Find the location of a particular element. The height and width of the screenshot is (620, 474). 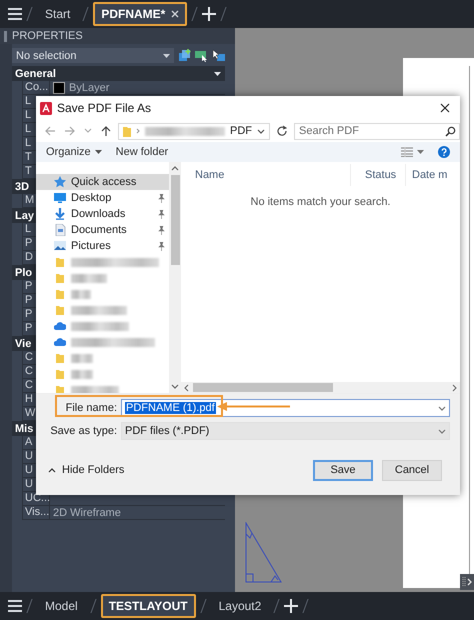

column-header: Name is located at coordinates (266, 175).